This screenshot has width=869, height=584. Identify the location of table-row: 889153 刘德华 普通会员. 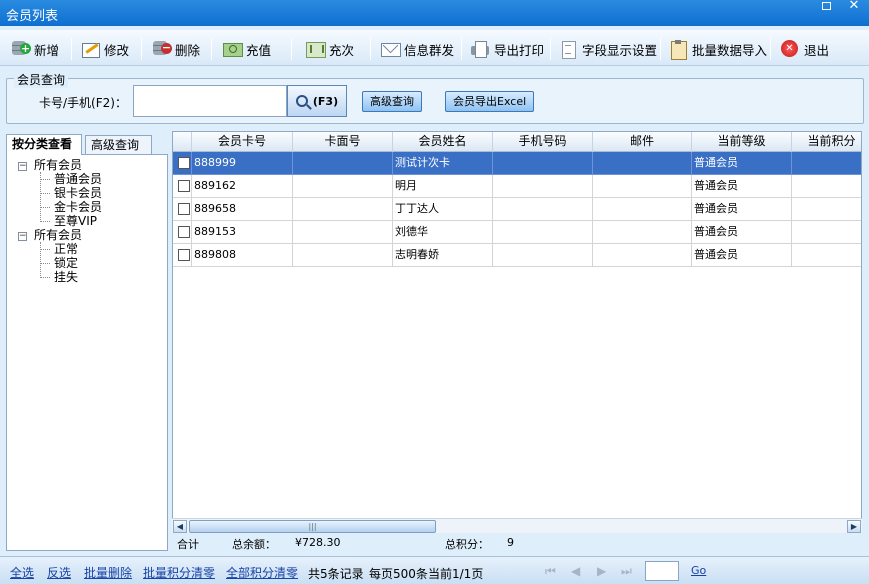
(517, 232).